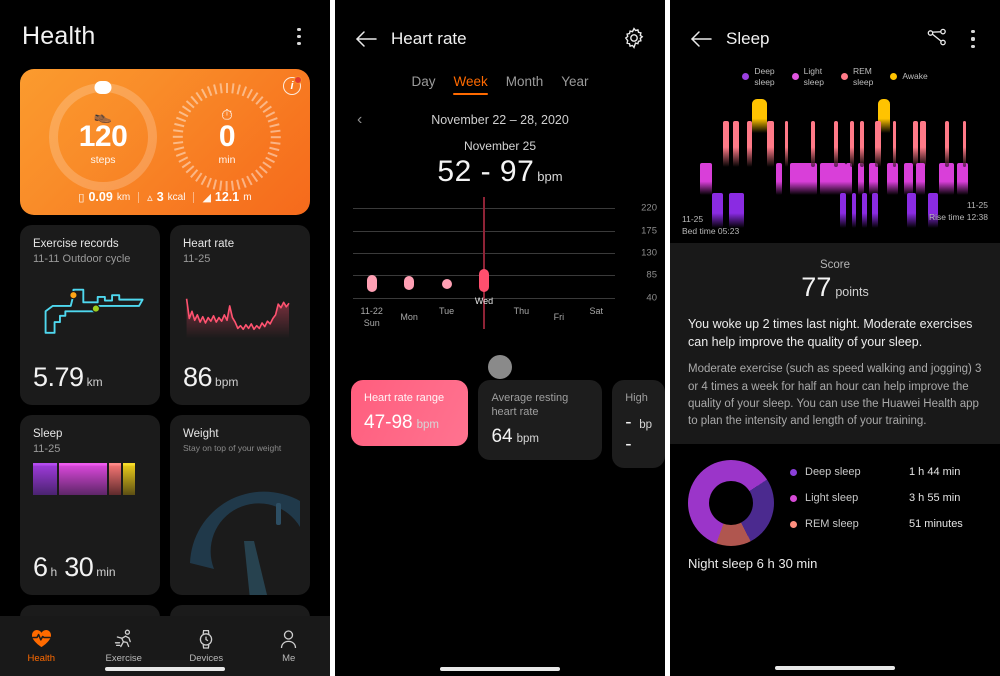 The image size is (1000, 676). I want to click on heart-rate-summary: November 25 52 - 97 bpm, so click(500, 164).